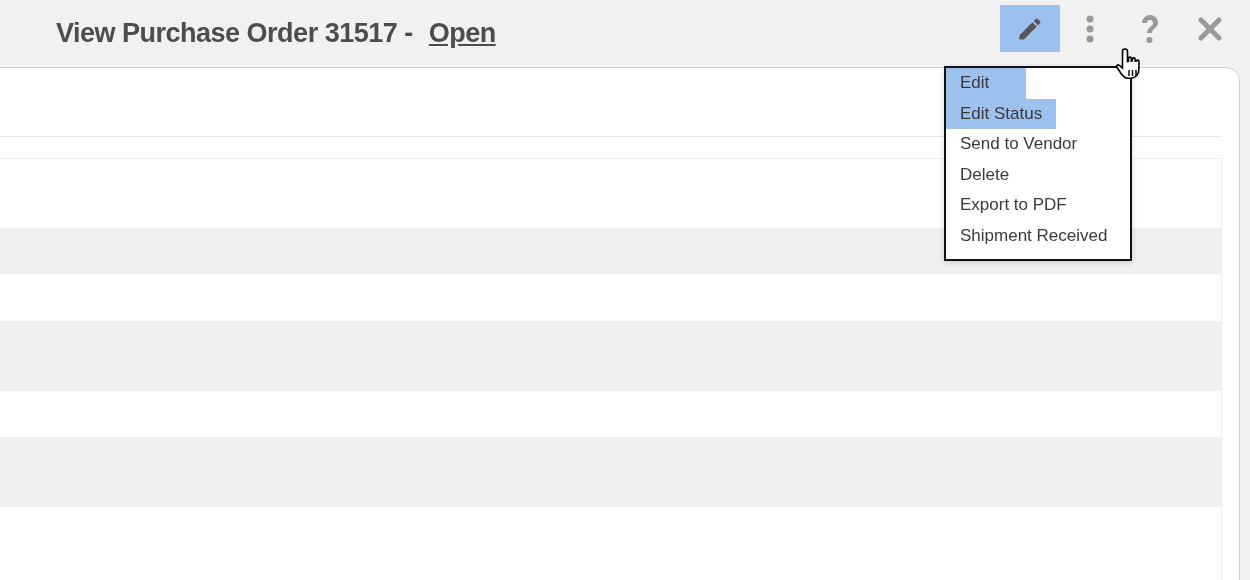 This screenshot has width=1250, height=580. Describe the element at coordinates (462, 33) in the screenshot. I see `status-link: Open` at that location.